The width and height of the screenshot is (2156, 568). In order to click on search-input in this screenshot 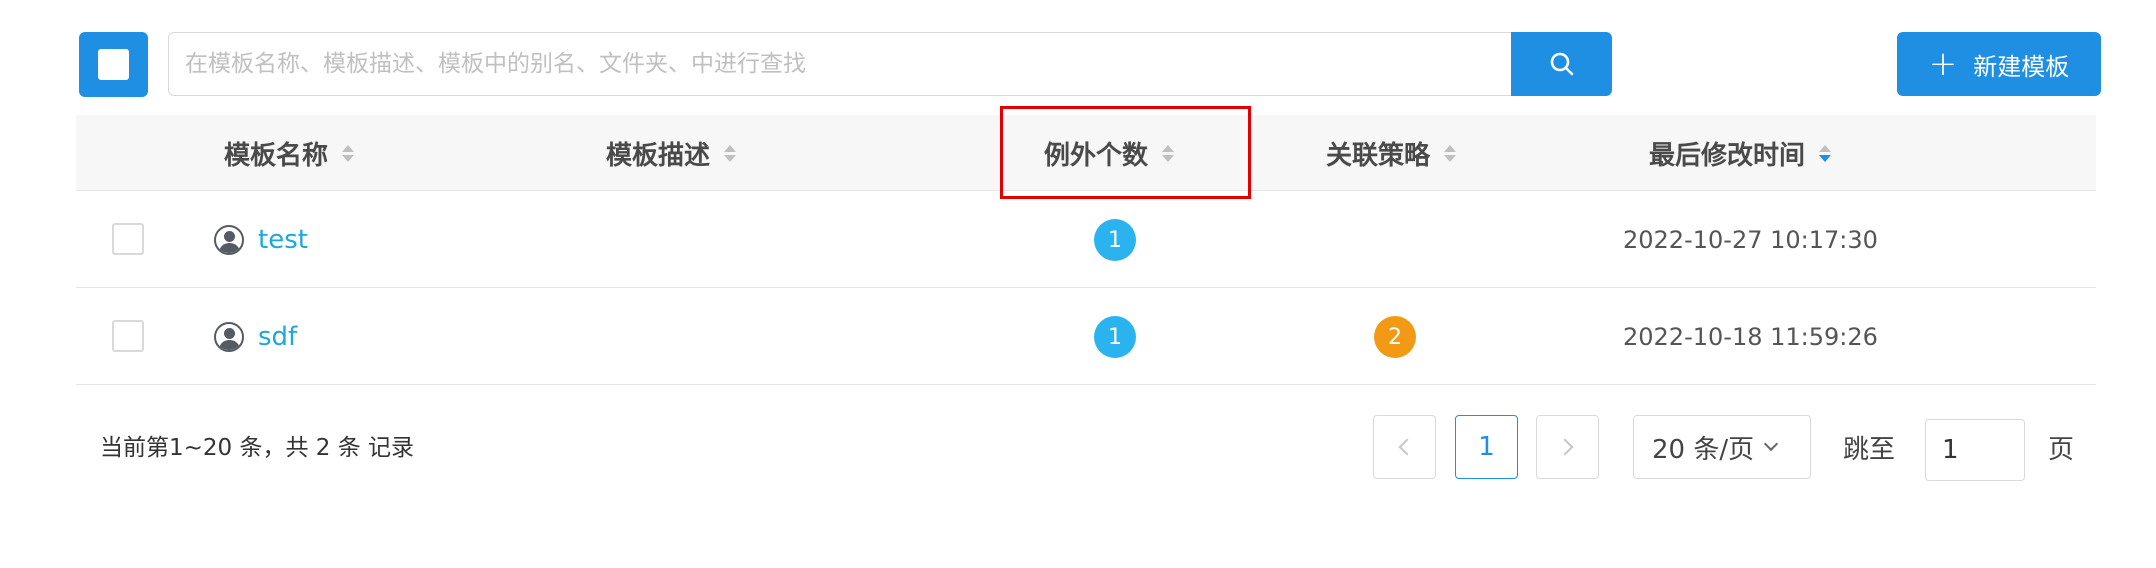, I will do `click(840, 64)`.